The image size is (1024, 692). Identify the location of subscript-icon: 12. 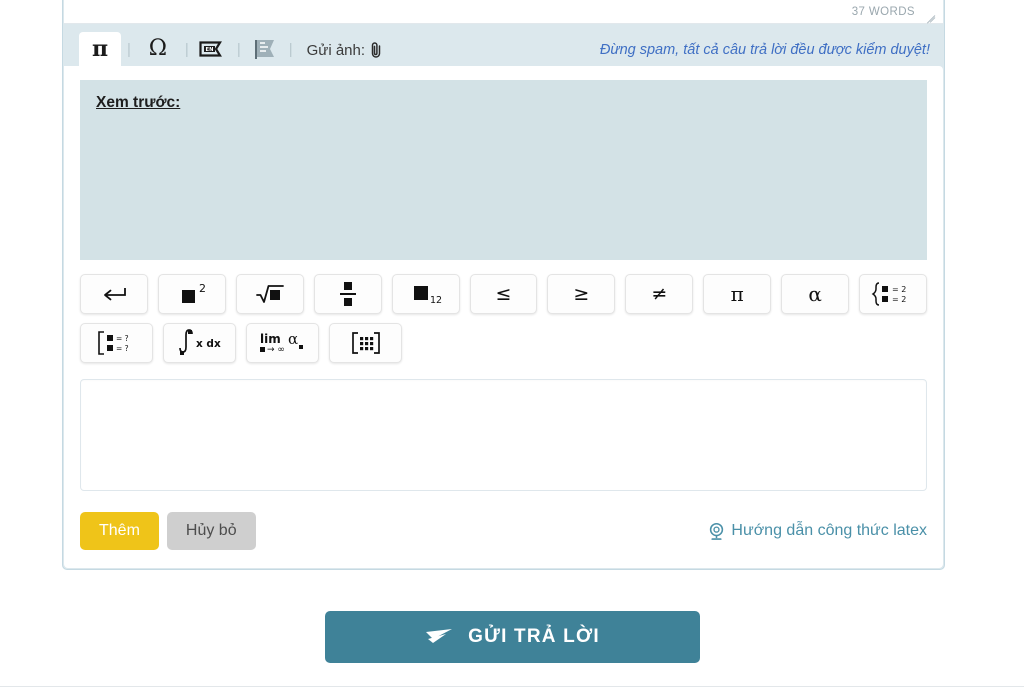
(427, 296).